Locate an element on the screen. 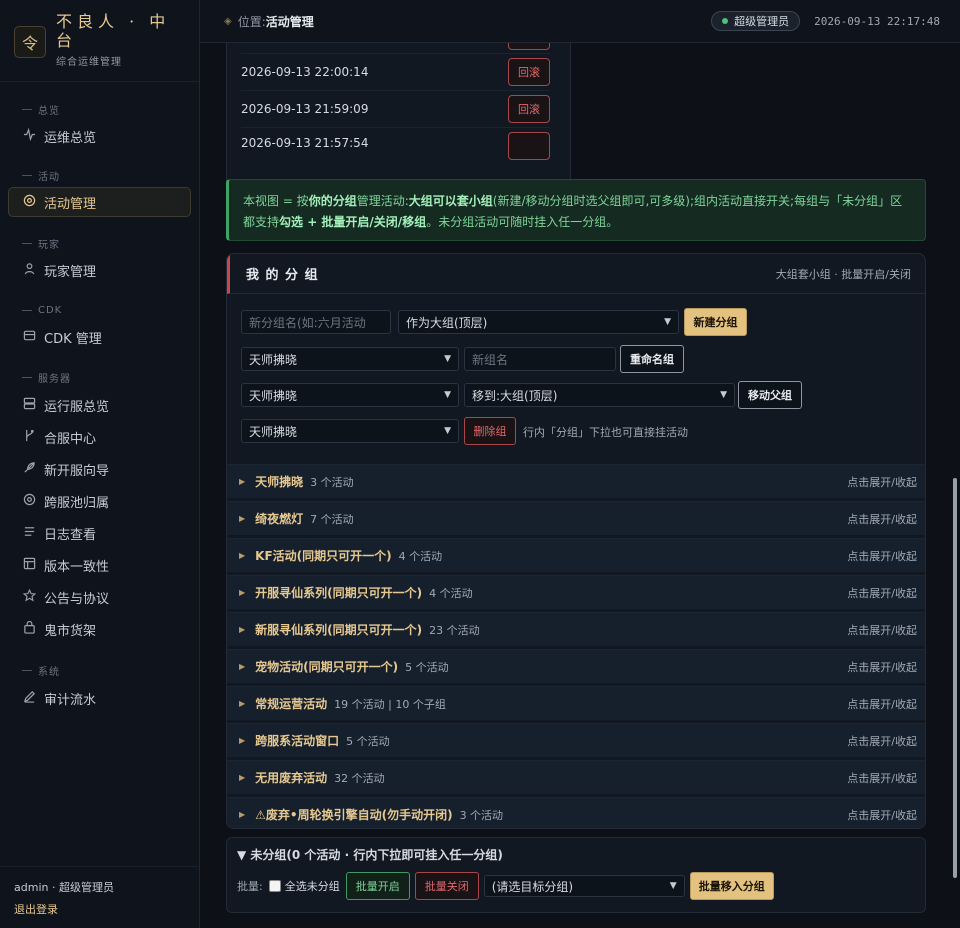 The width and height of the screenshot is (960, 928). group-meta: 19 个活动 | 10 个子组 is located at coordinates (390, 704).